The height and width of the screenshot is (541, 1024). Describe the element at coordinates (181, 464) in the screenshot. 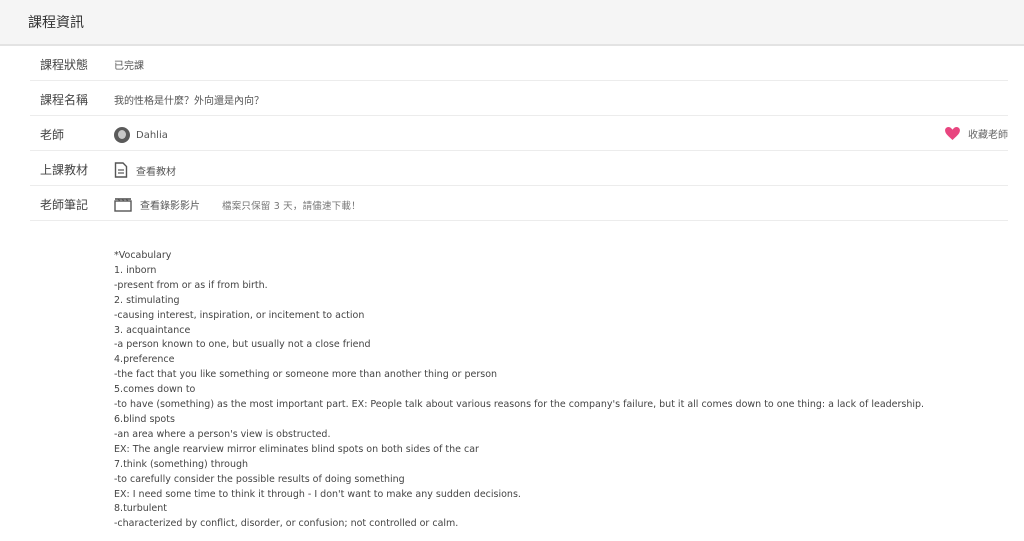

I see `notes-line: 7.think (something) through` at that location.